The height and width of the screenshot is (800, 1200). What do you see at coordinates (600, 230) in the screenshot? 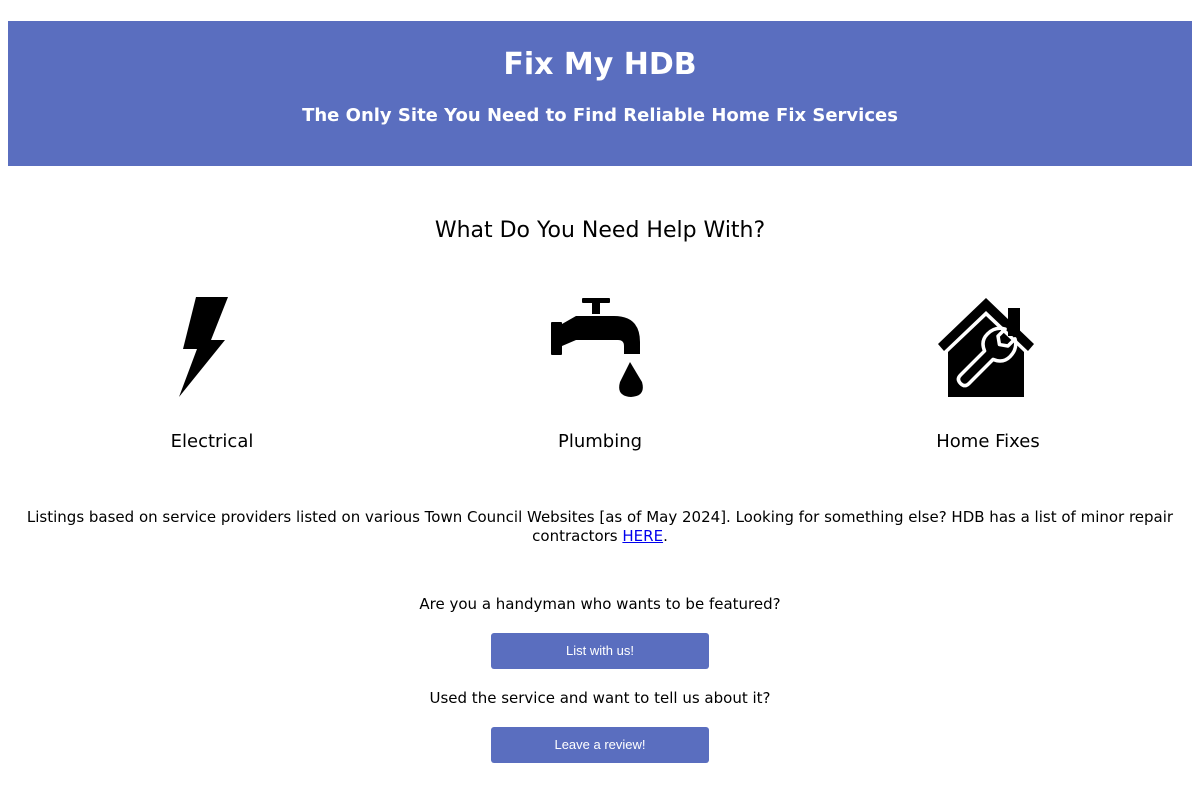
I see `services-heading: What Do You Need Help With?` at bounding box center [600, 230].